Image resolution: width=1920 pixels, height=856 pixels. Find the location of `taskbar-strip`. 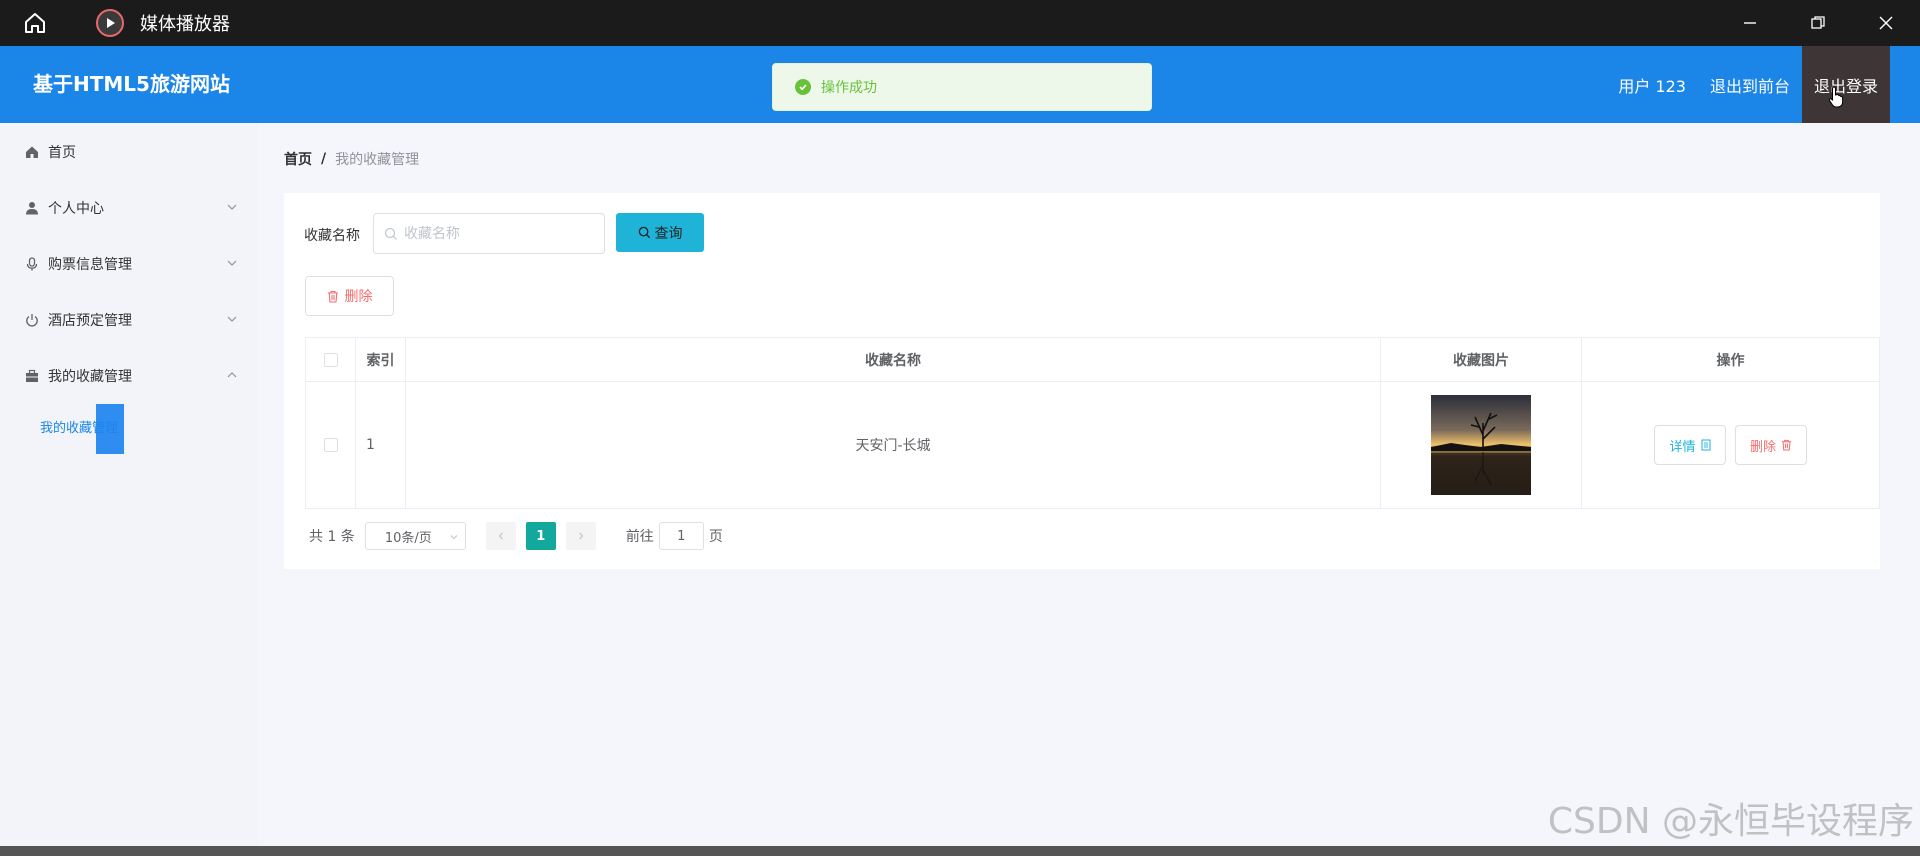

taskbar-strip is located at coordinates (960, 851).